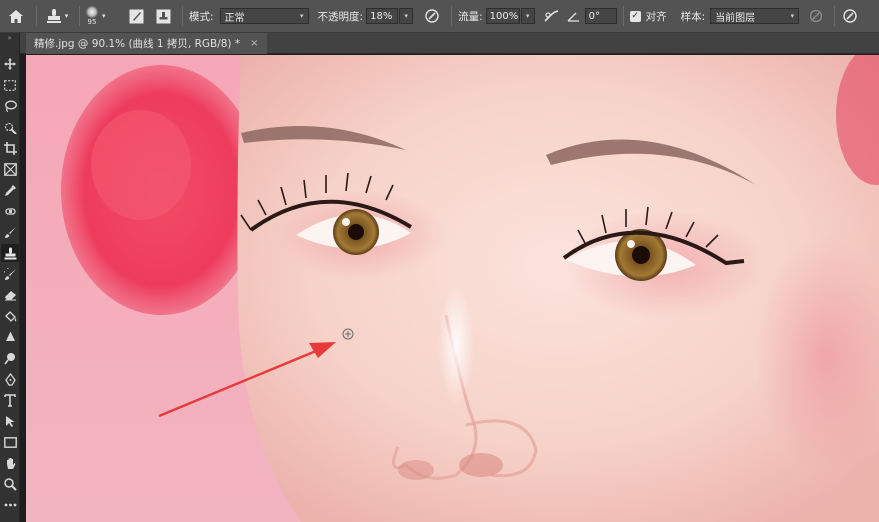 The height and width of the screenshot is (522, 879). I want to click on more-tools, so click(10, 505).